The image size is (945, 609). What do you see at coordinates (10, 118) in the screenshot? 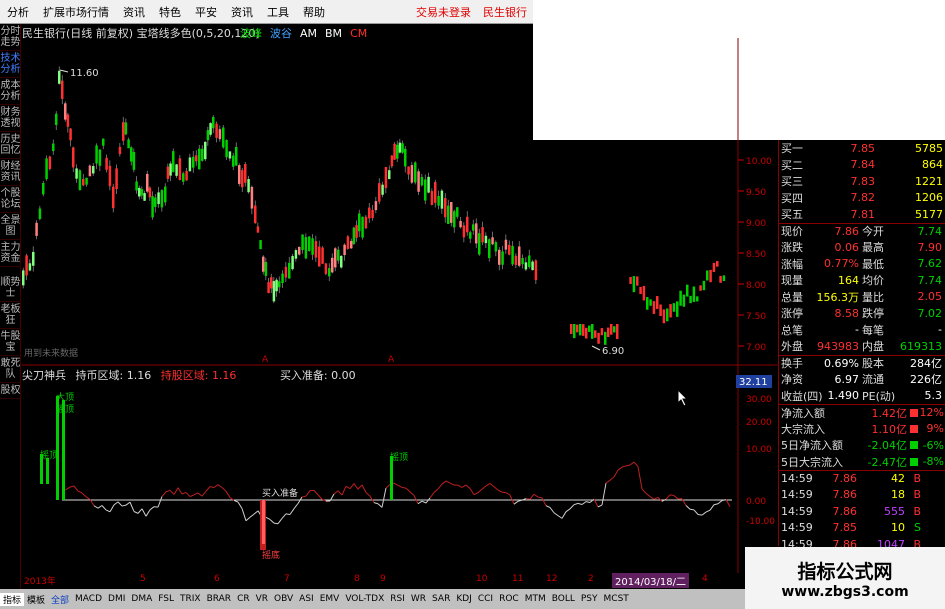
I see `left-tab-3: 财务透视` at bounding box center [10, 118].